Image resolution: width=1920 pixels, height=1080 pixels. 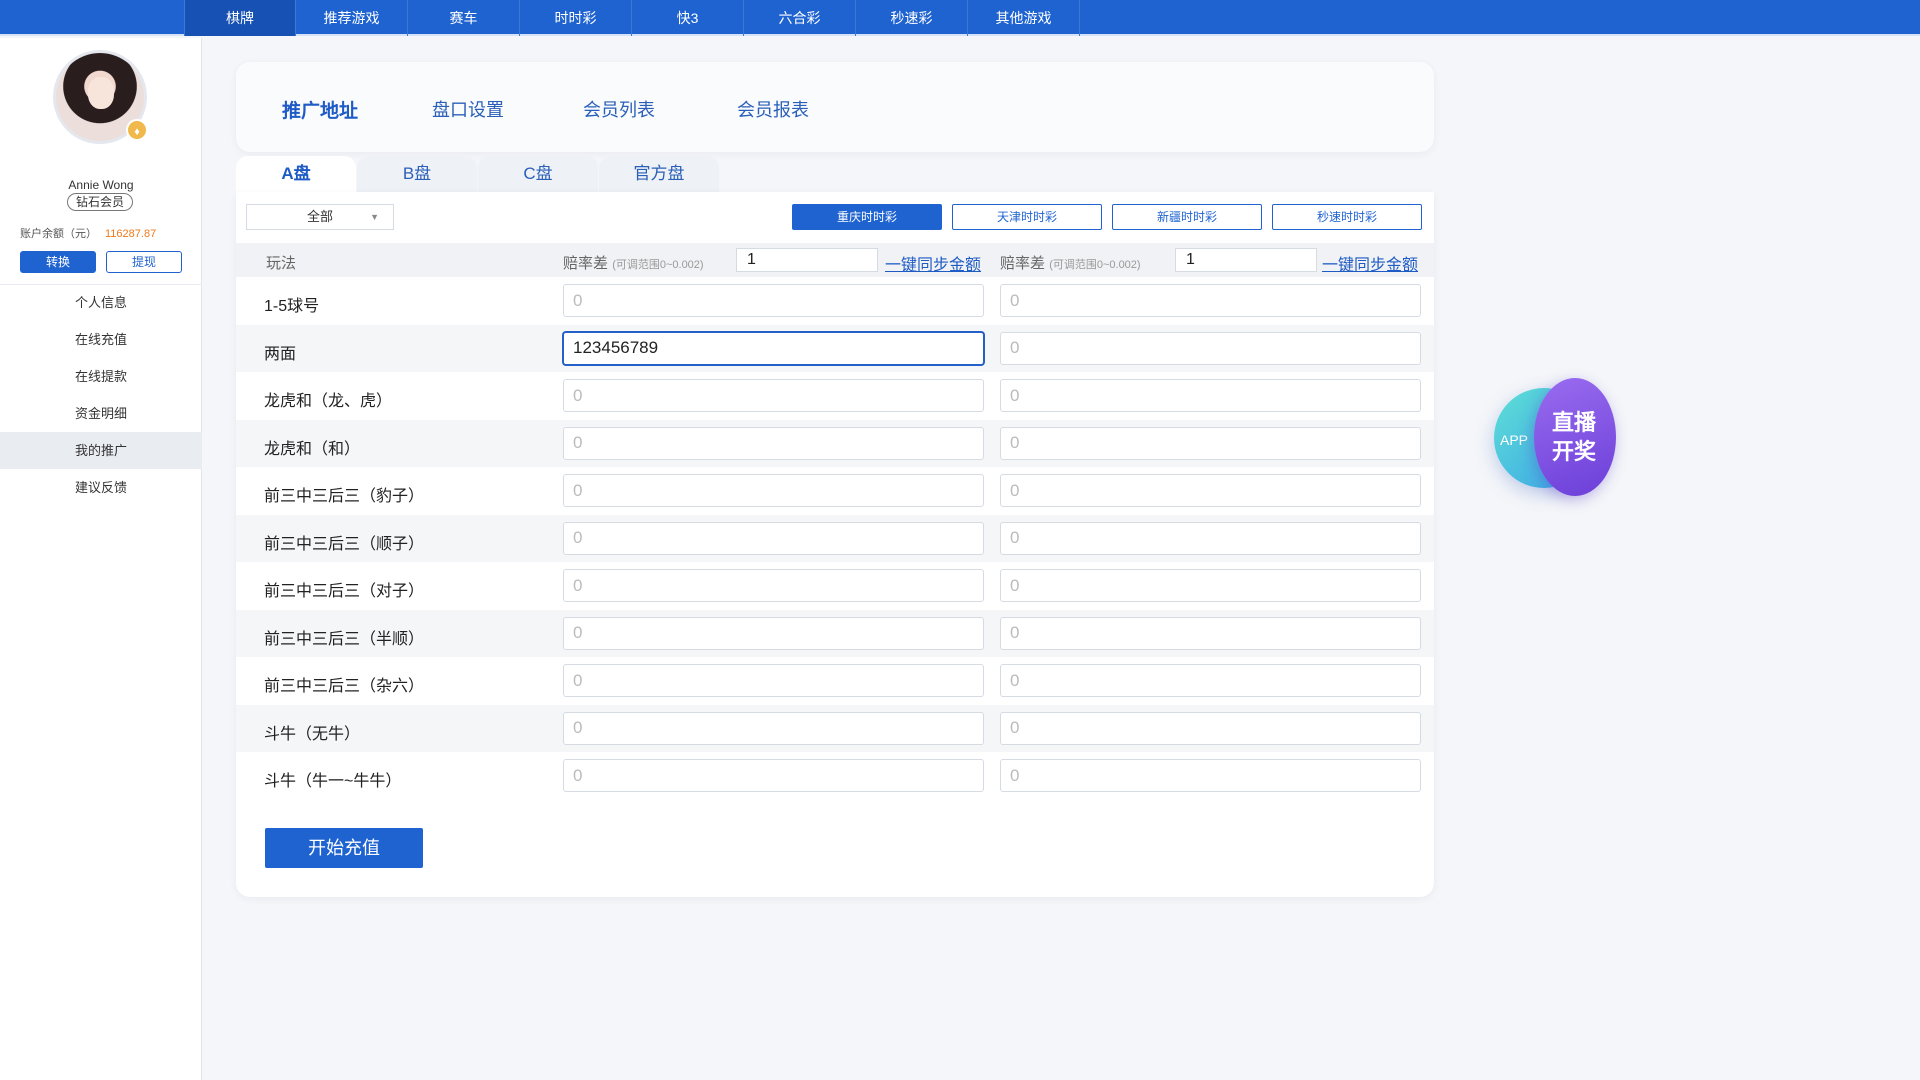 I want to click on header-tabs-card: 推广地址 盘口设置 会员列表 会员报表, so click(x=835, y=107).